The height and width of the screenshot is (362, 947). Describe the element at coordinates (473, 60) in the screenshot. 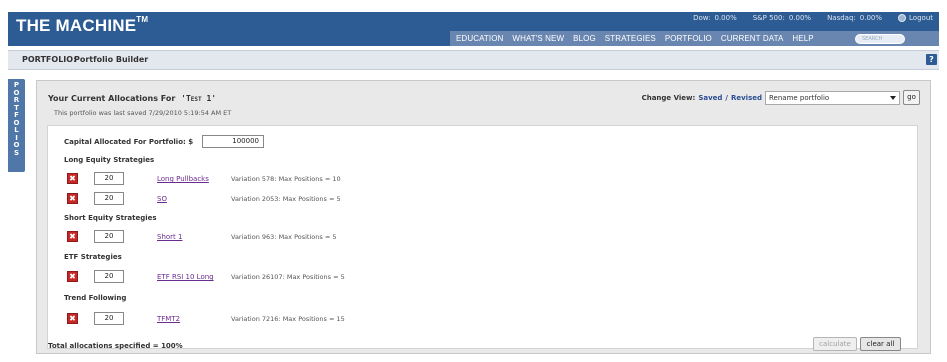

I see `breadcrumb: PORTFOLIO: Portfolio Builder ?` at that location.